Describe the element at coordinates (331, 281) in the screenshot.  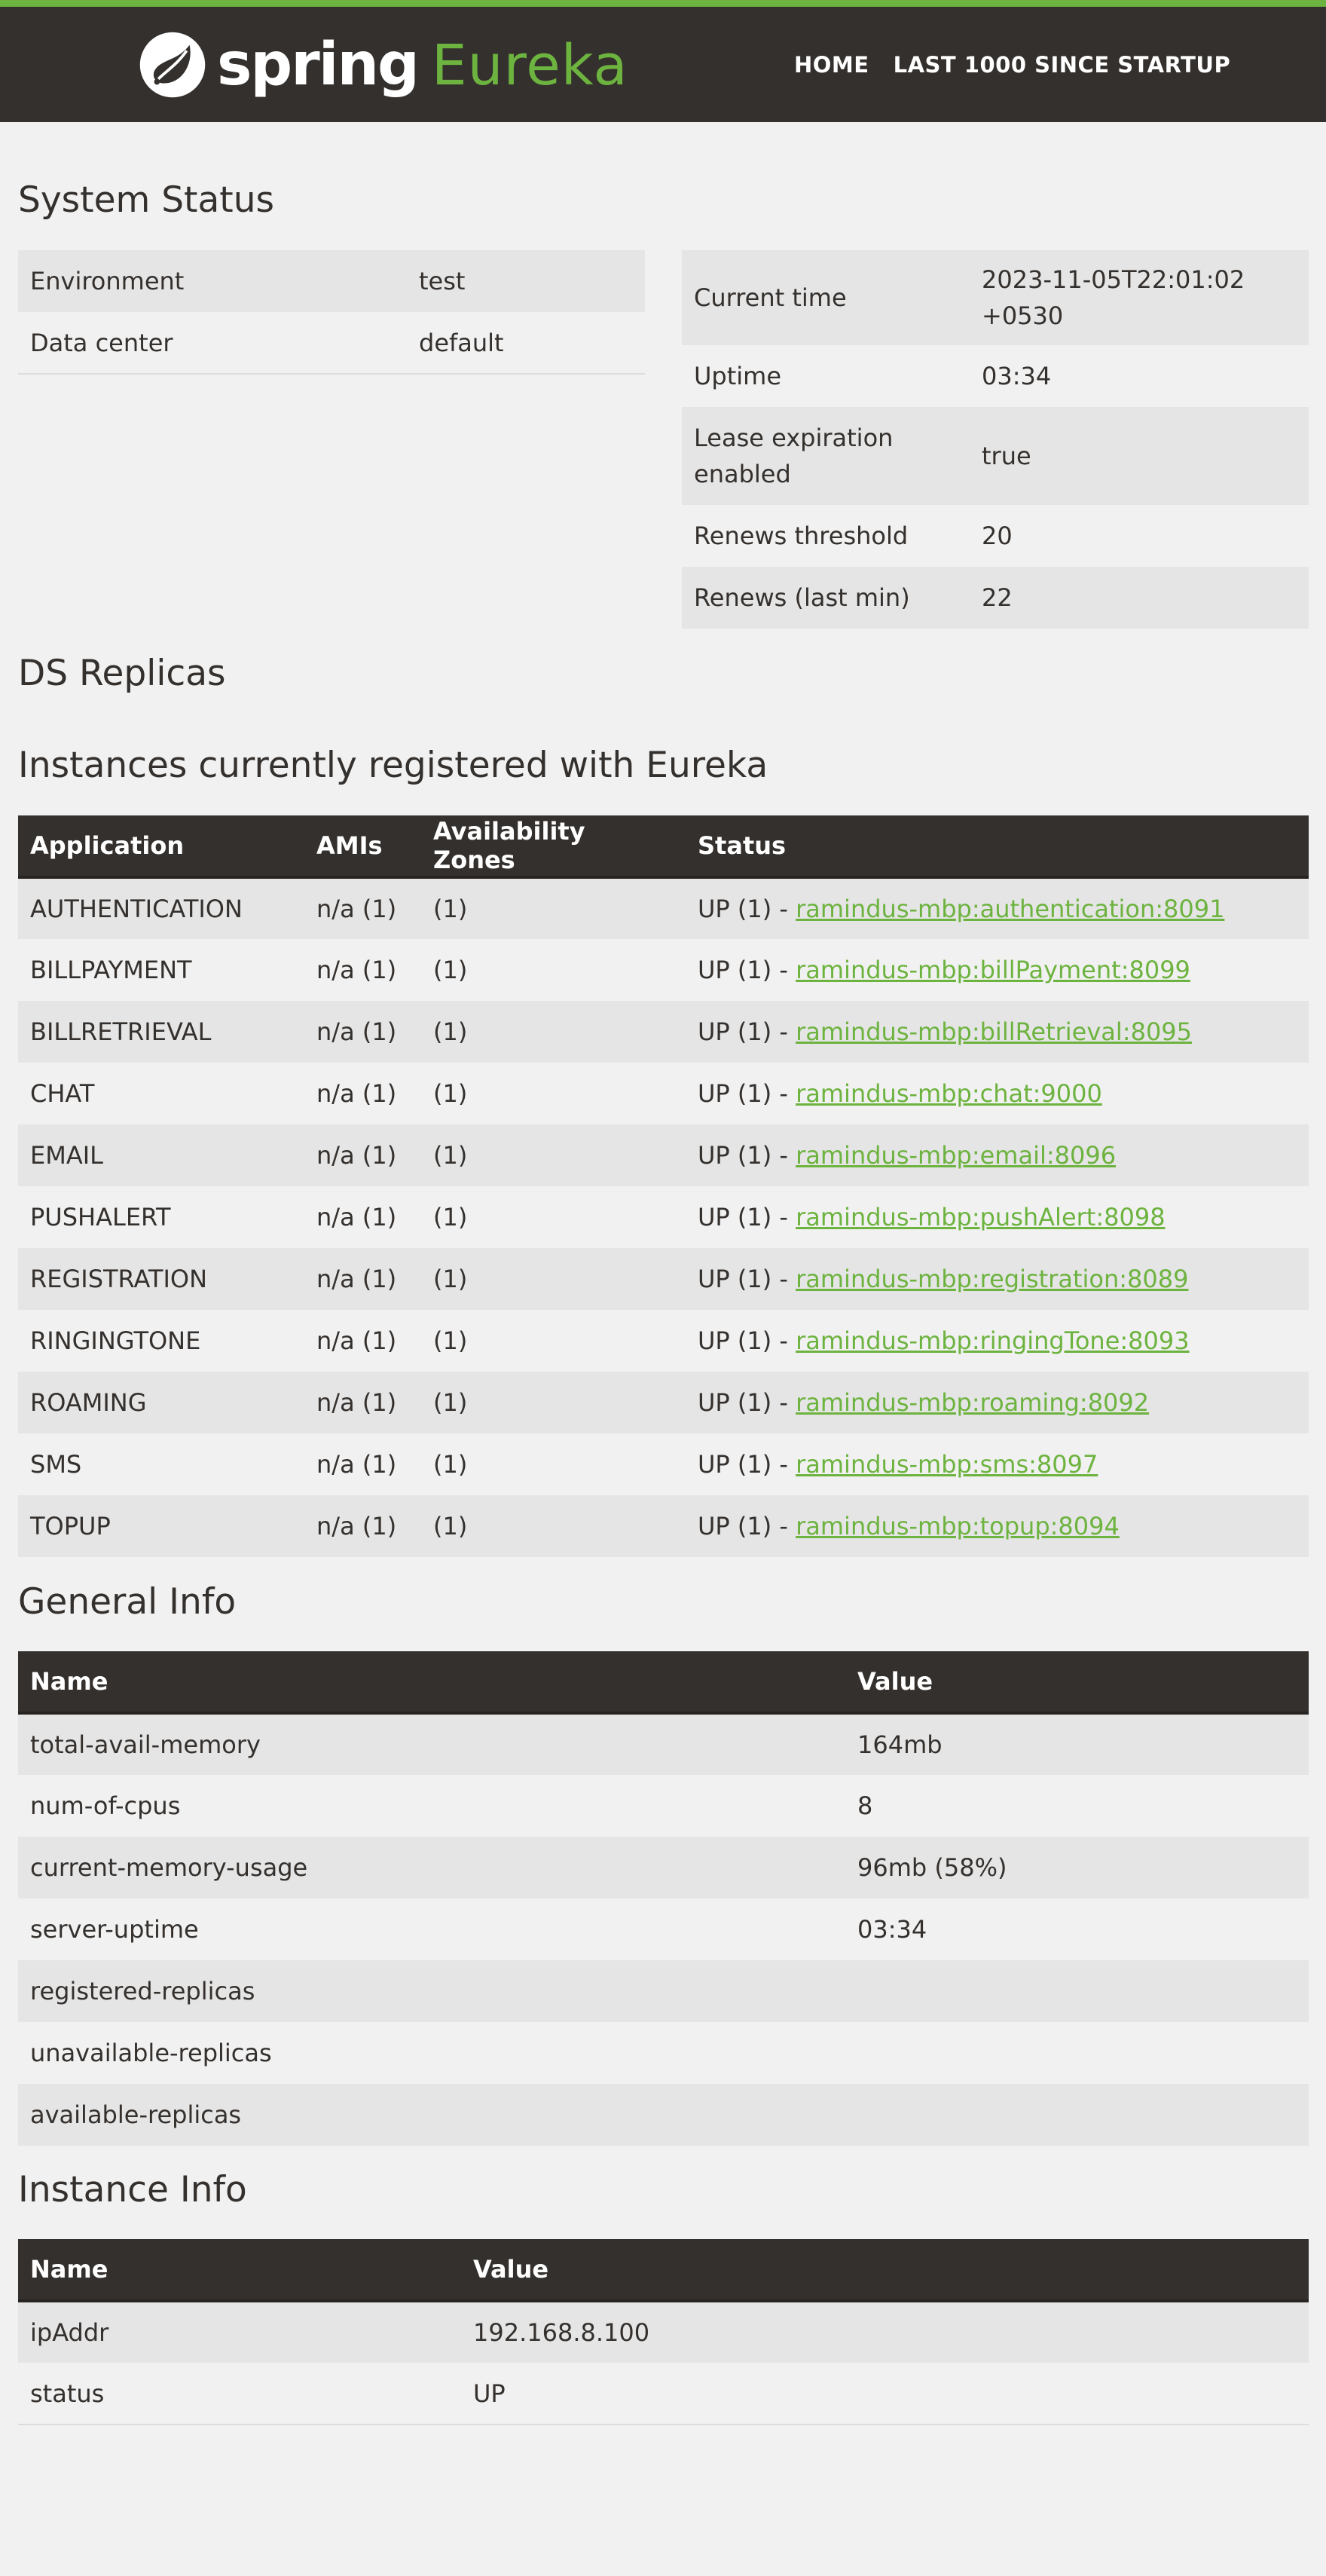
I see `table-row: Environment test` at that location.